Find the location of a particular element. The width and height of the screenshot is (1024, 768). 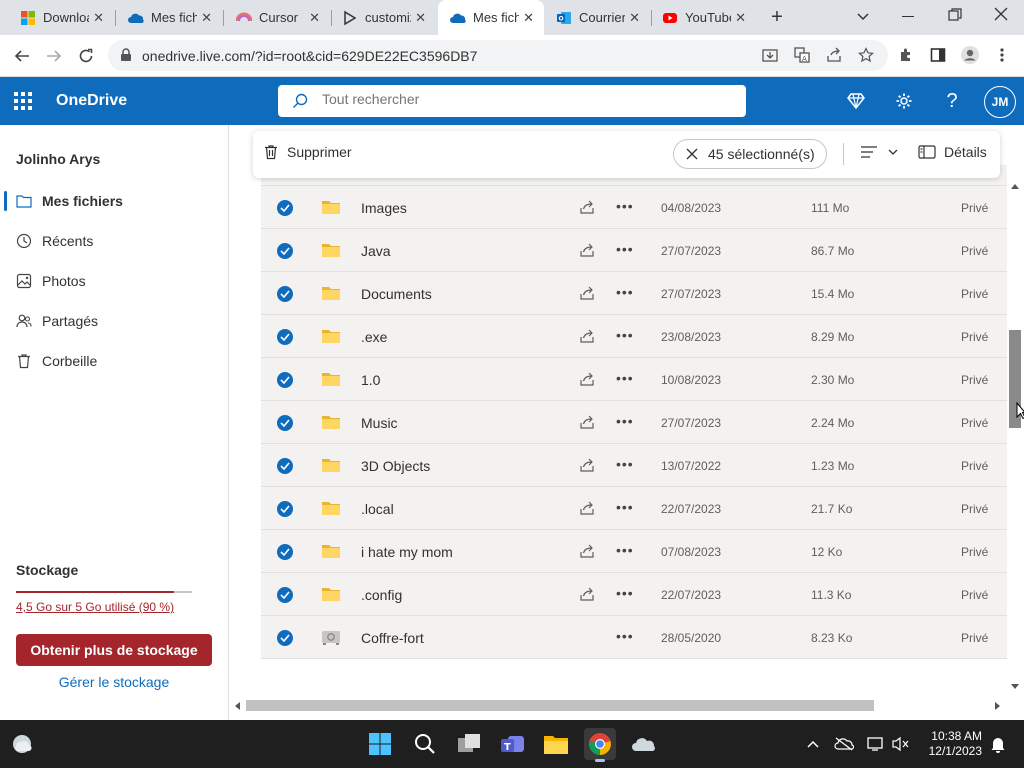

file-name: .config is located at coordinates (381, 595).